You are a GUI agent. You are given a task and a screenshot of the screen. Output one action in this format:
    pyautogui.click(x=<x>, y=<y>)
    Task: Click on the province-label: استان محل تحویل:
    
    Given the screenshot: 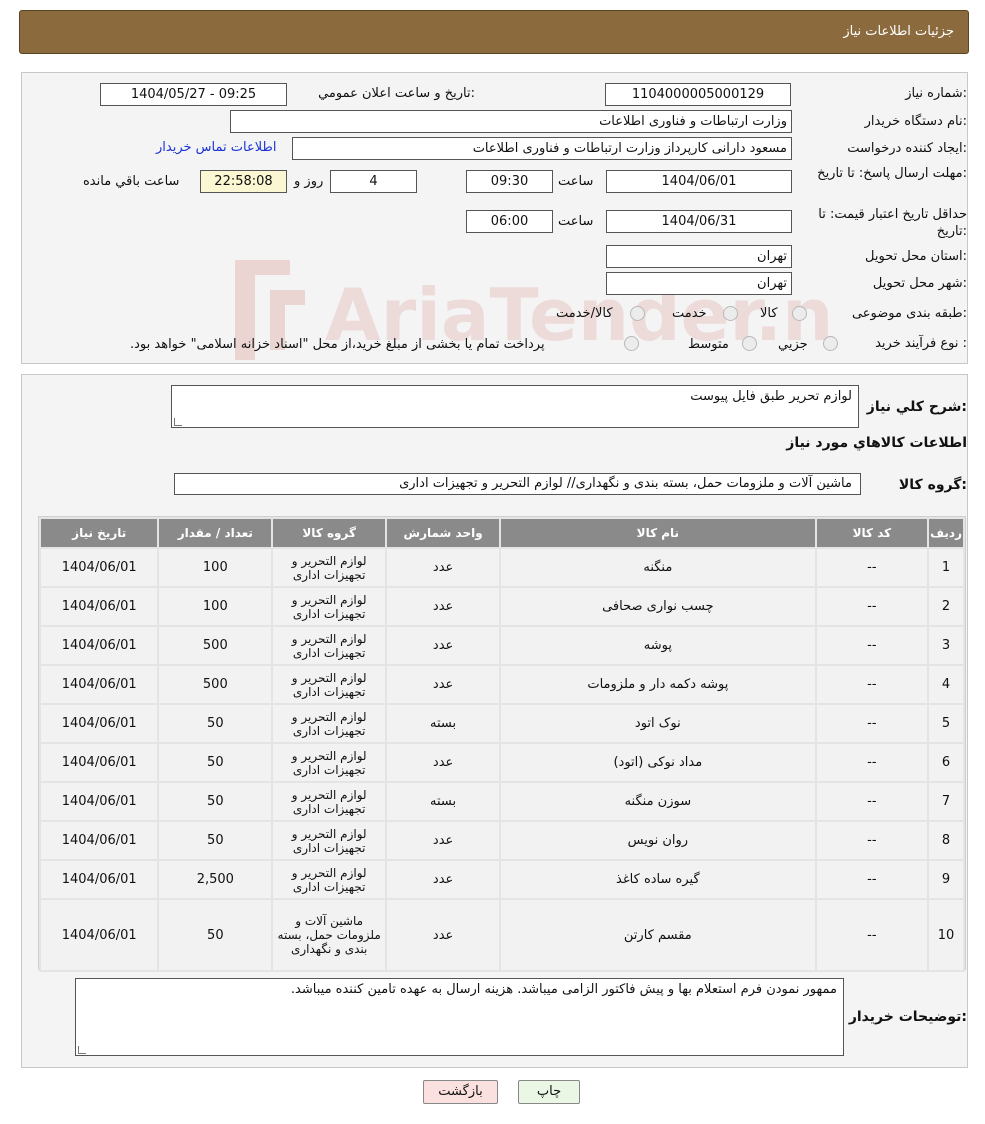 What is the action you would take?
    pyautogui.click(x=916, y=256)
    